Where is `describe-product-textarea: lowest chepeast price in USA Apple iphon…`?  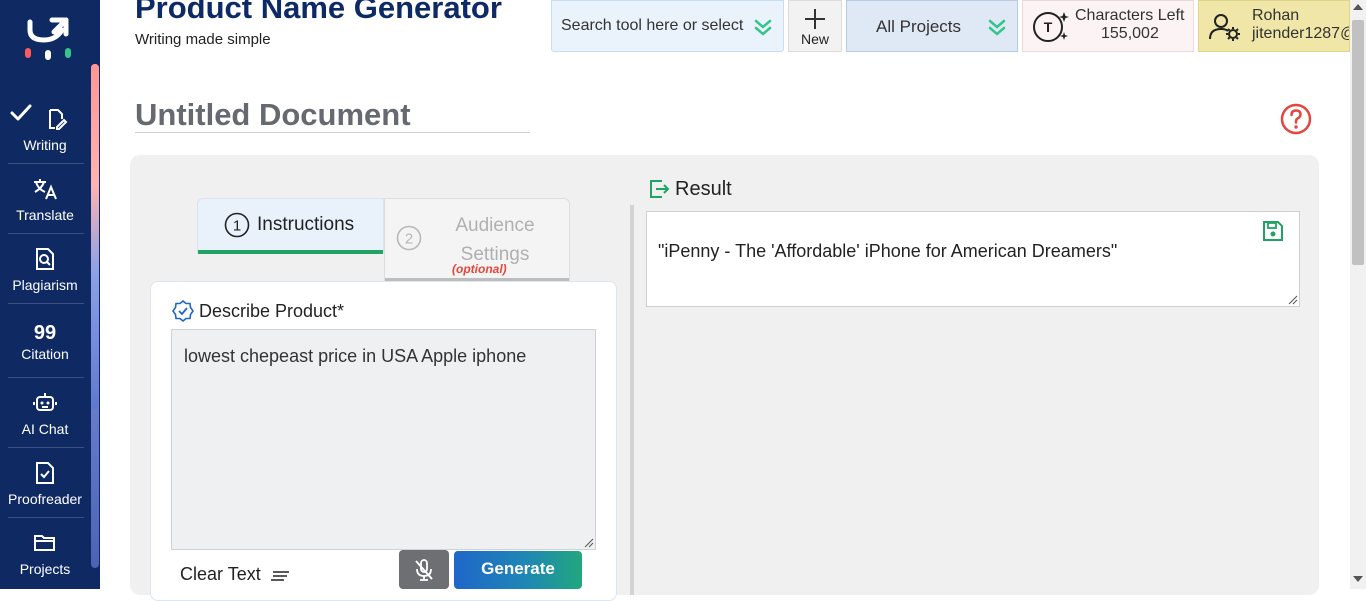
describe-product-textarea: lowest chepeast price in USA Apple iphon… is located at coordinates (383, 439).